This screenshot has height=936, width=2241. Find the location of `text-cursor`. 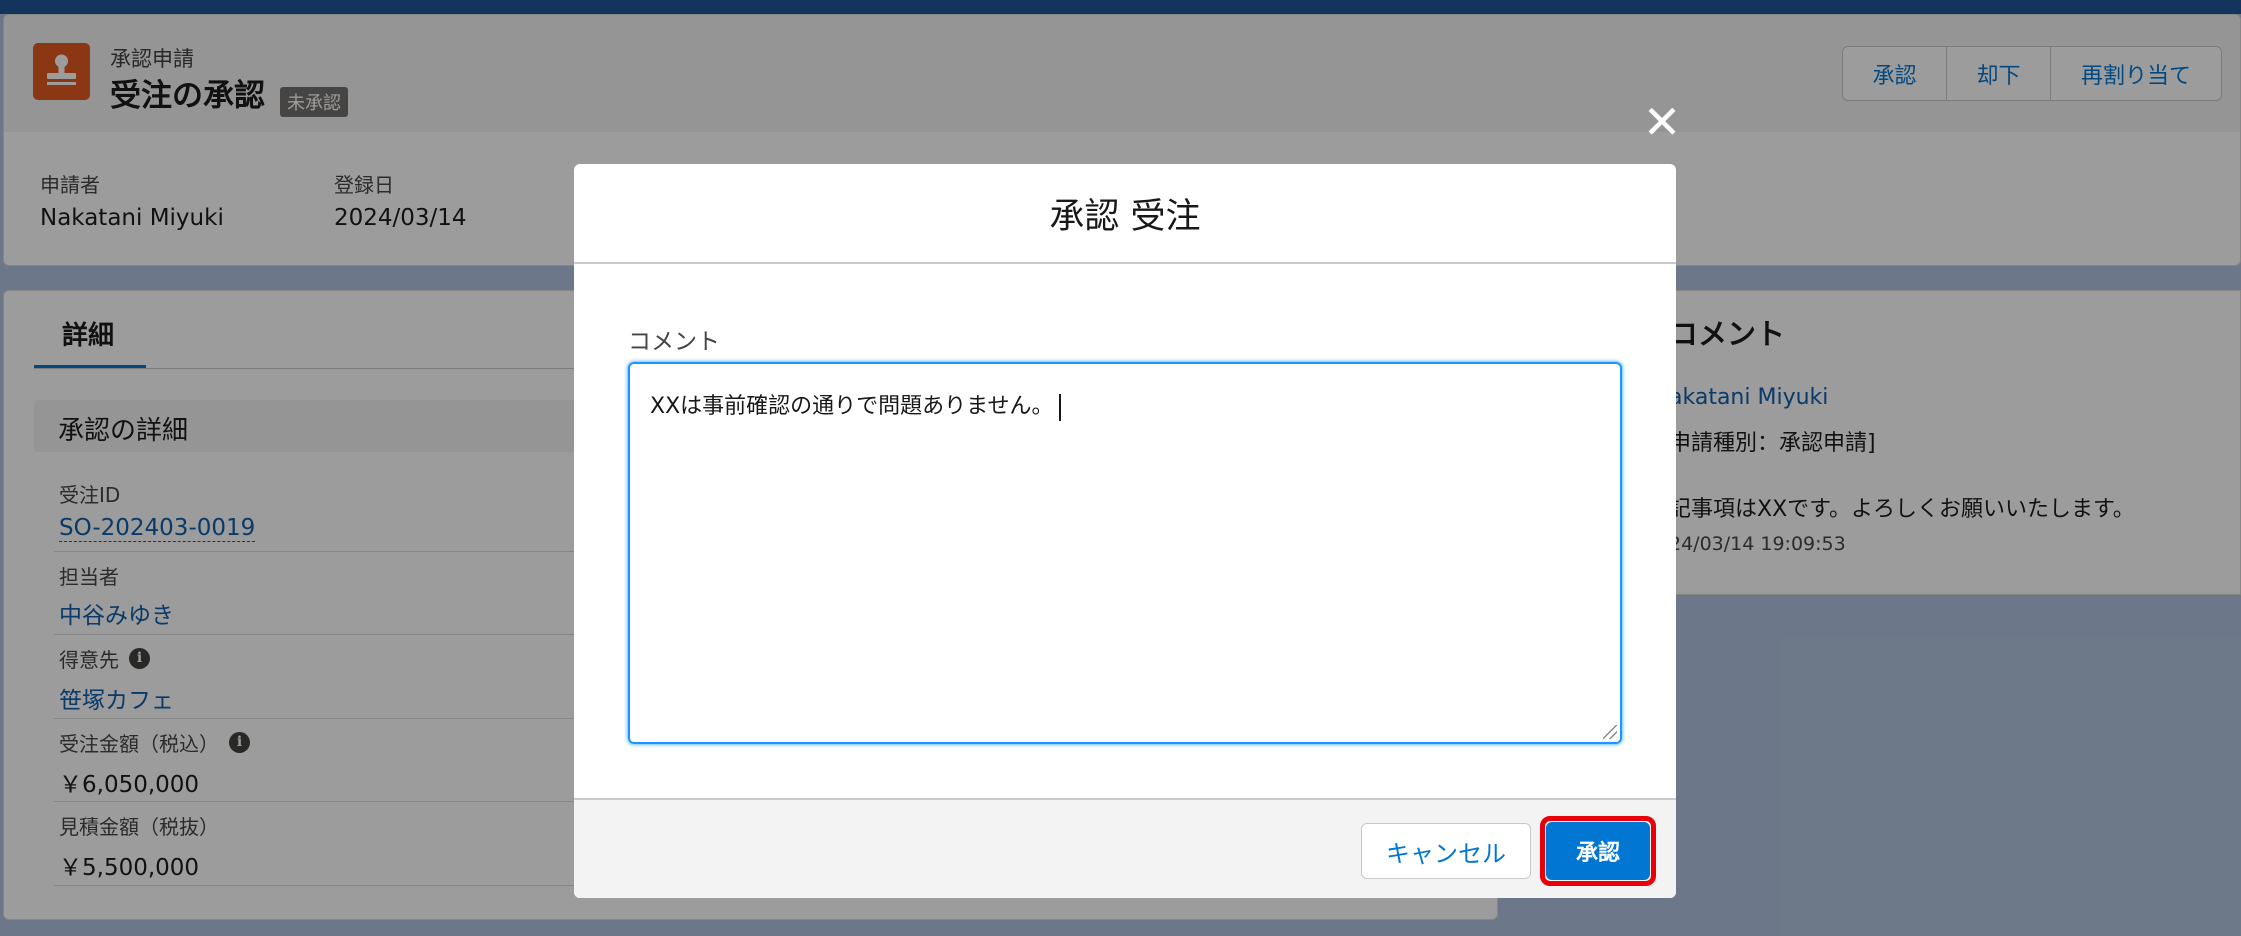

text-cursor is located at coordinates (1060, 407).